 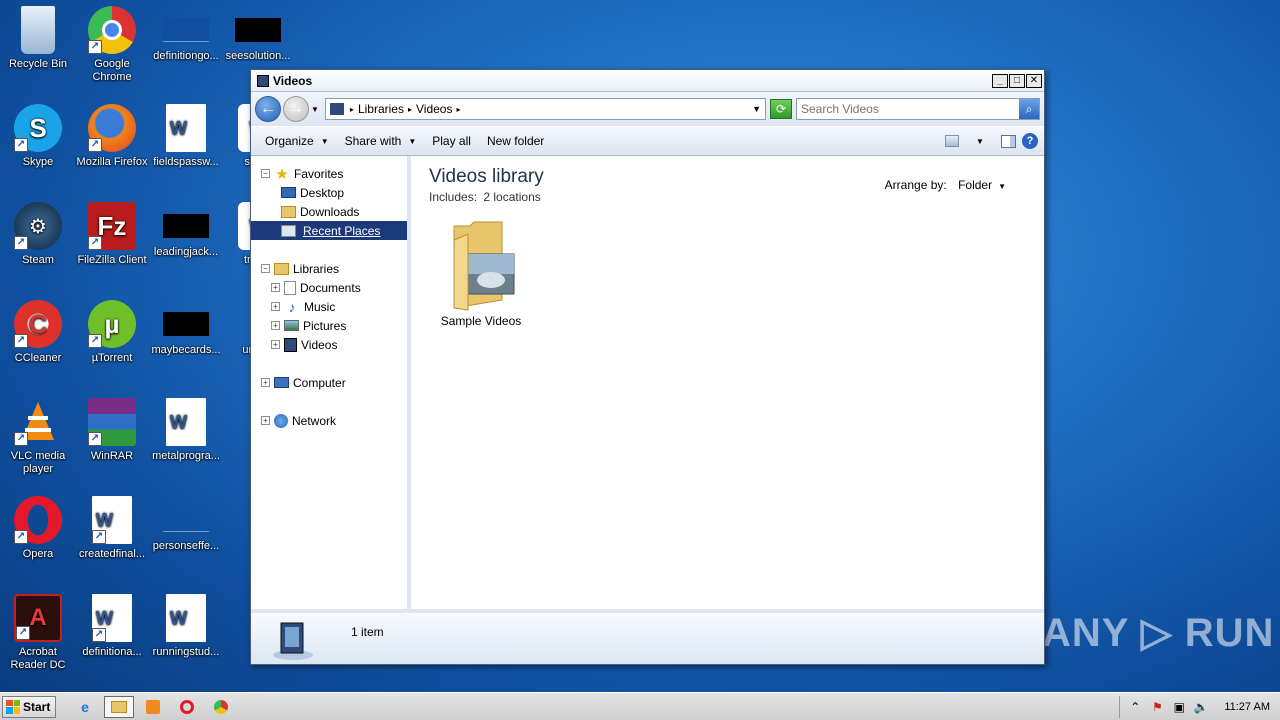 What do you see at coordinates (329, 306) in the screenshot?
I see `tree-item-music: + ♪ Music` at bounding box center [329, 306].